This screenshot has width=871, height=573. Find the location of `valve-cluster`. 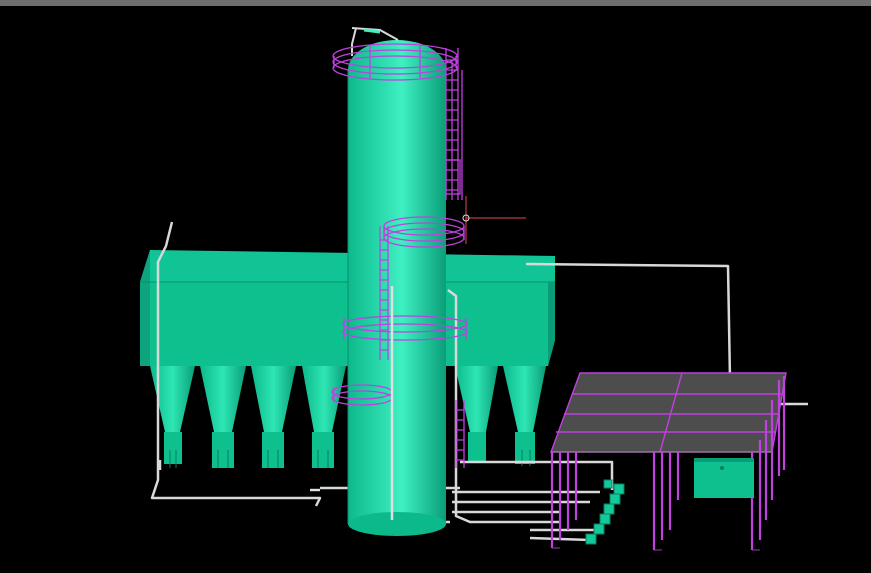

valve-cluster is located at coordinates (605, 512).